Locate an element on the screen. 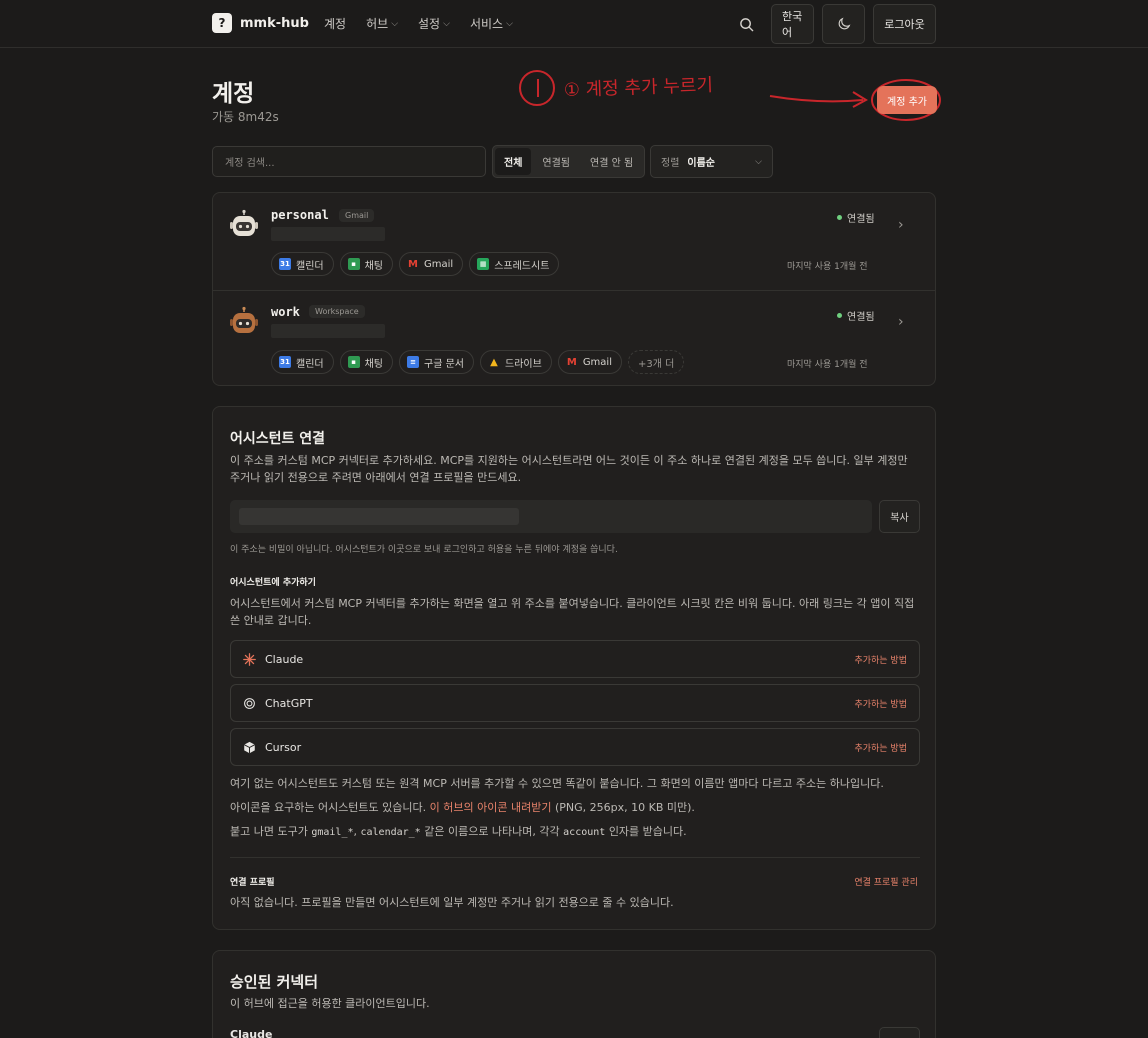  logout-label: 로그아웃 is located at coordinates (904, 24).